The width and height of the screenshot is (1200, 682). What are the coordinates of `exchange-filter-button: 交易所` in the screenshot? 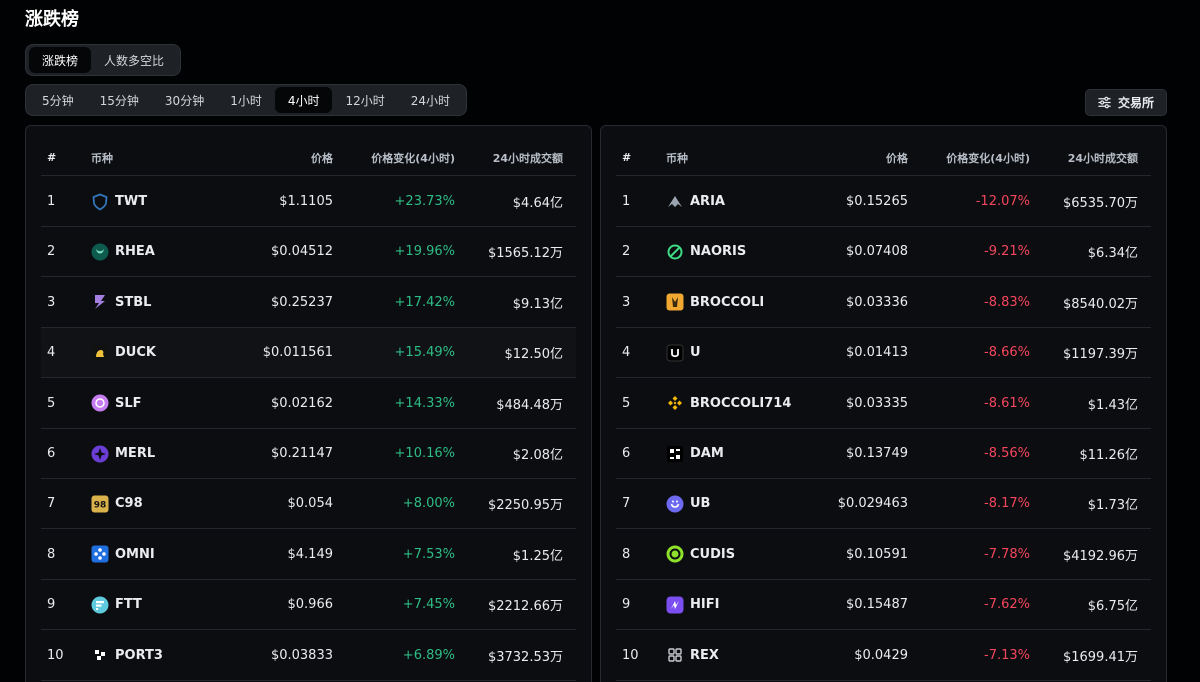 It's located at (1126, 102).